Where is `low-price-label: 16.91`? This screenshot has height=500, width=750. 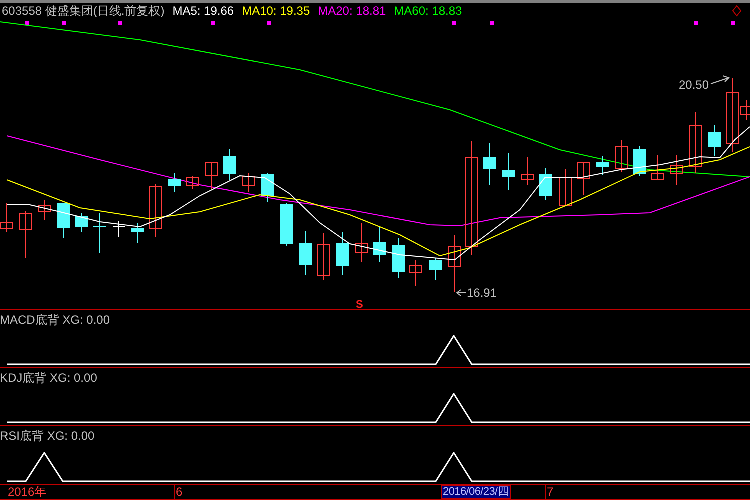 low-price-label: 16.91 is located at coordinates (482, 293).